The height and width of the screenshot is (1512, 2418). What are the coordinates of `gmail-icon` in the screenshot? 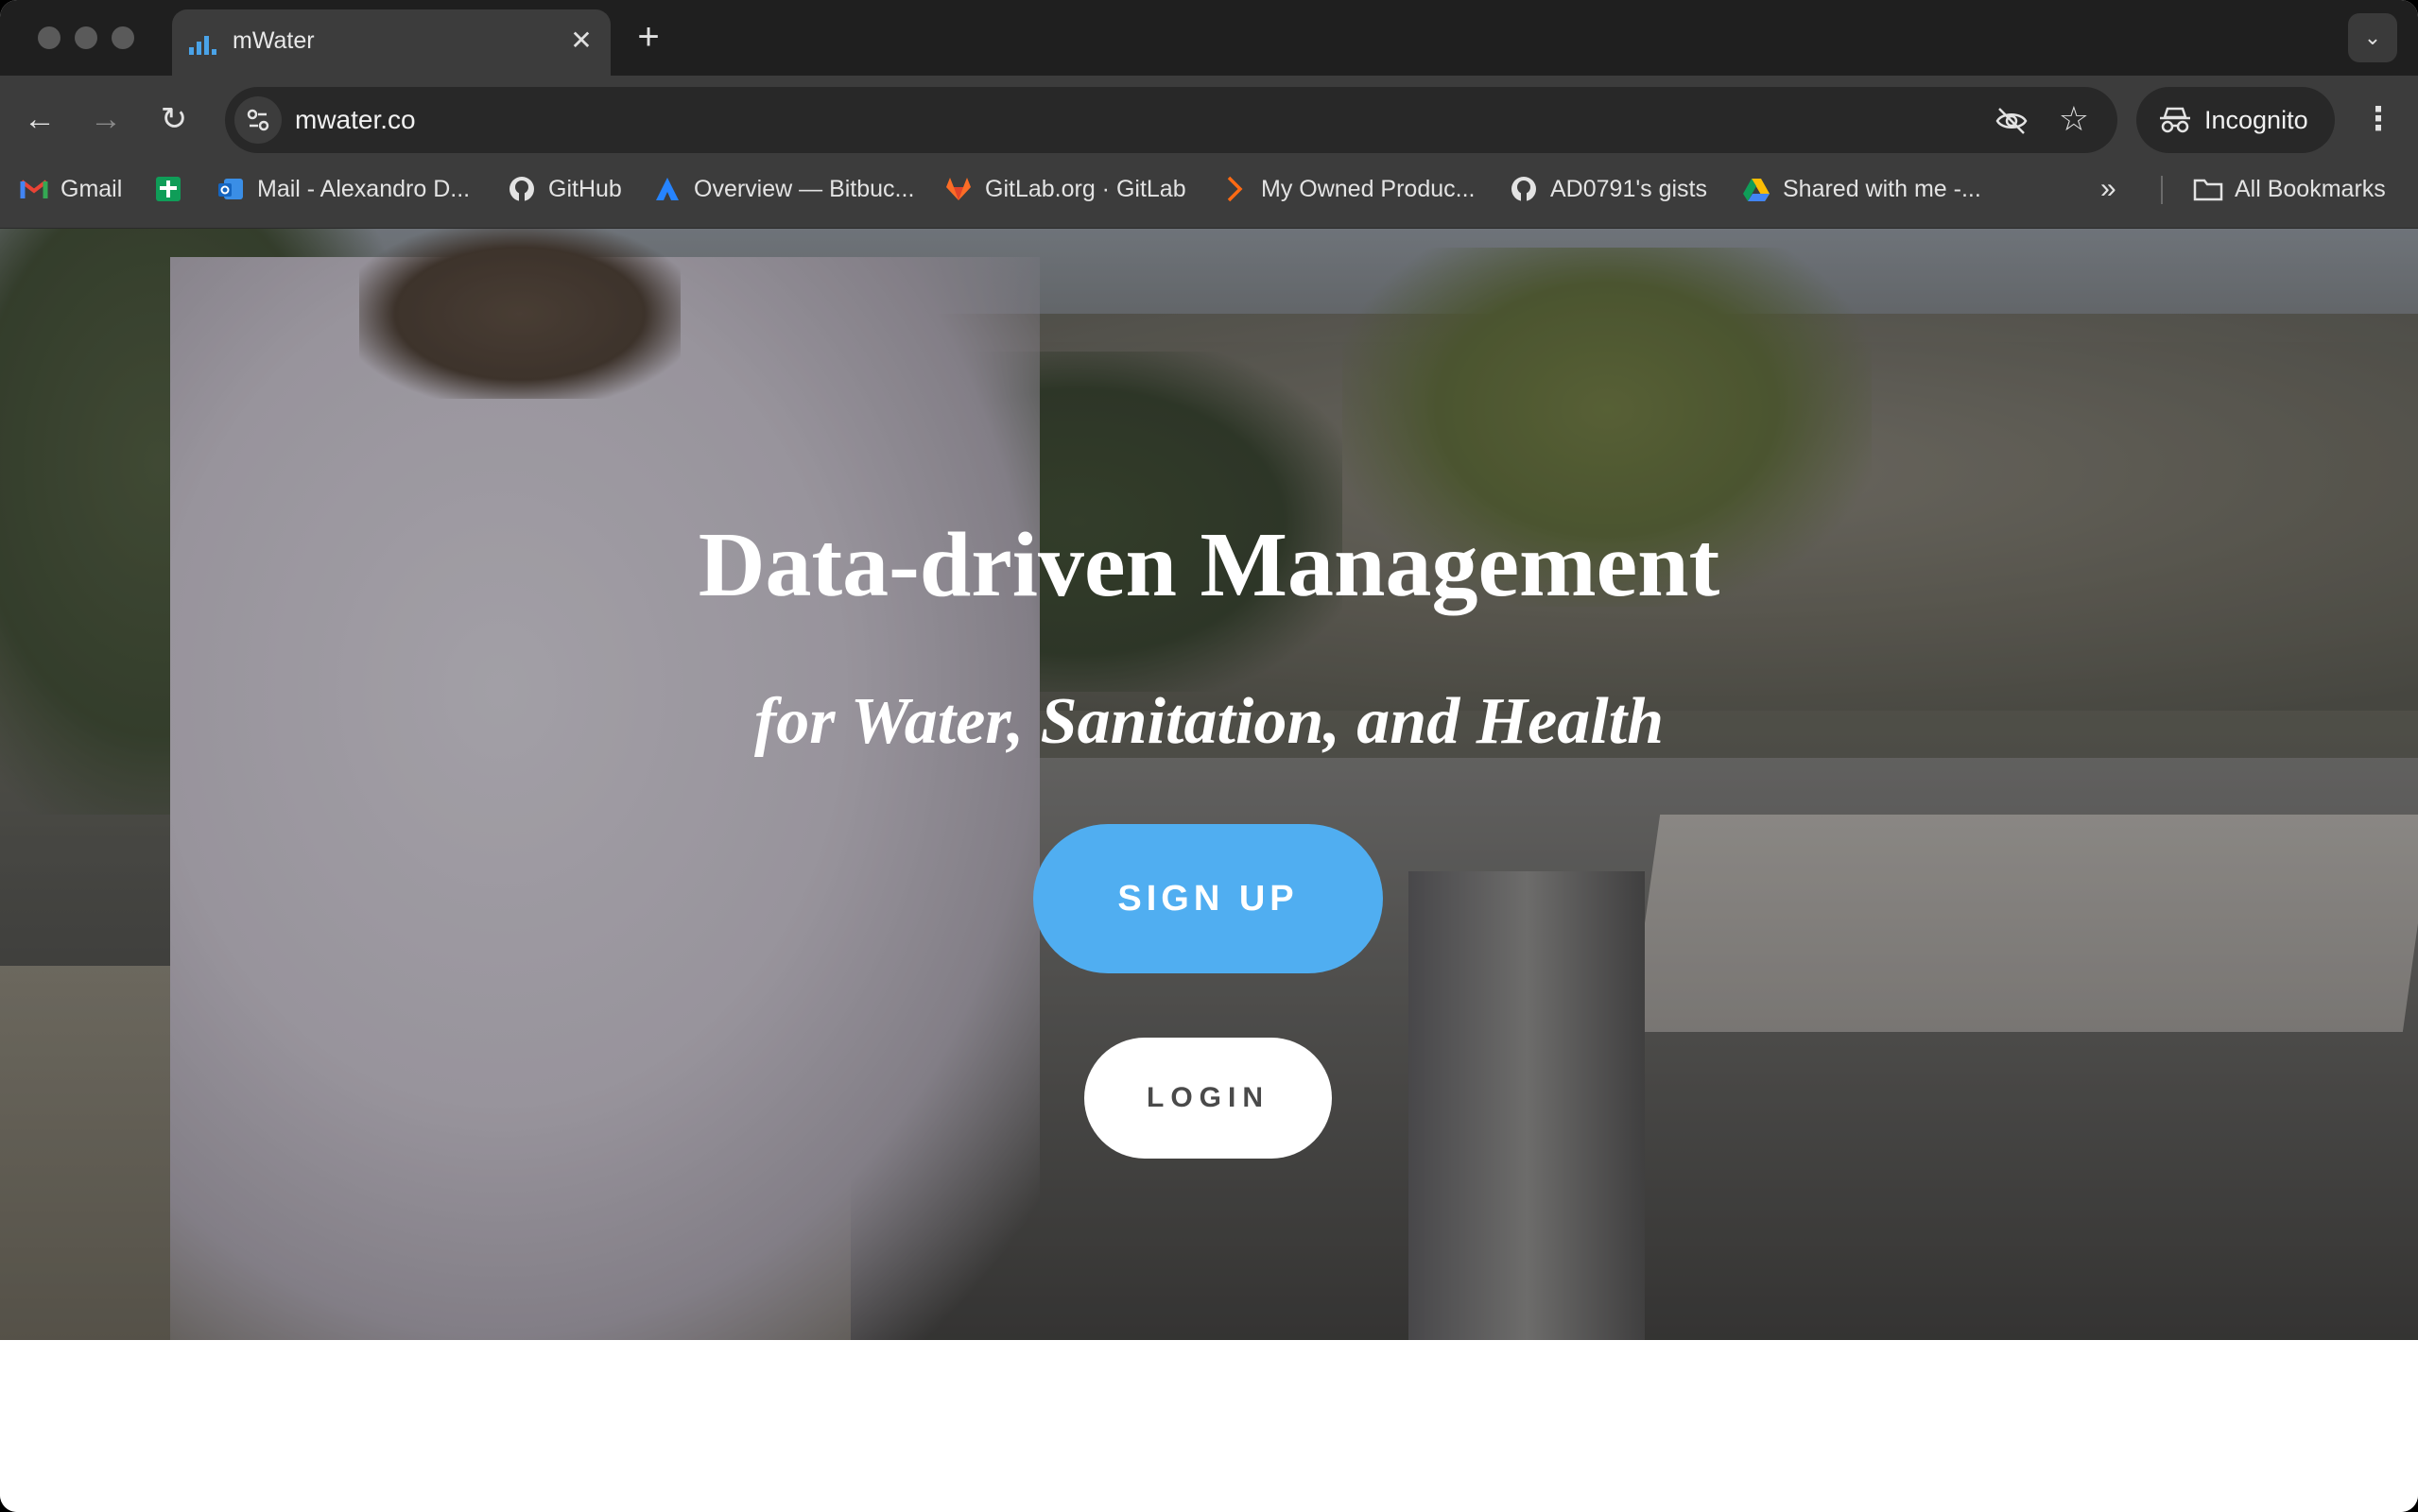 It's located at (34, 189).